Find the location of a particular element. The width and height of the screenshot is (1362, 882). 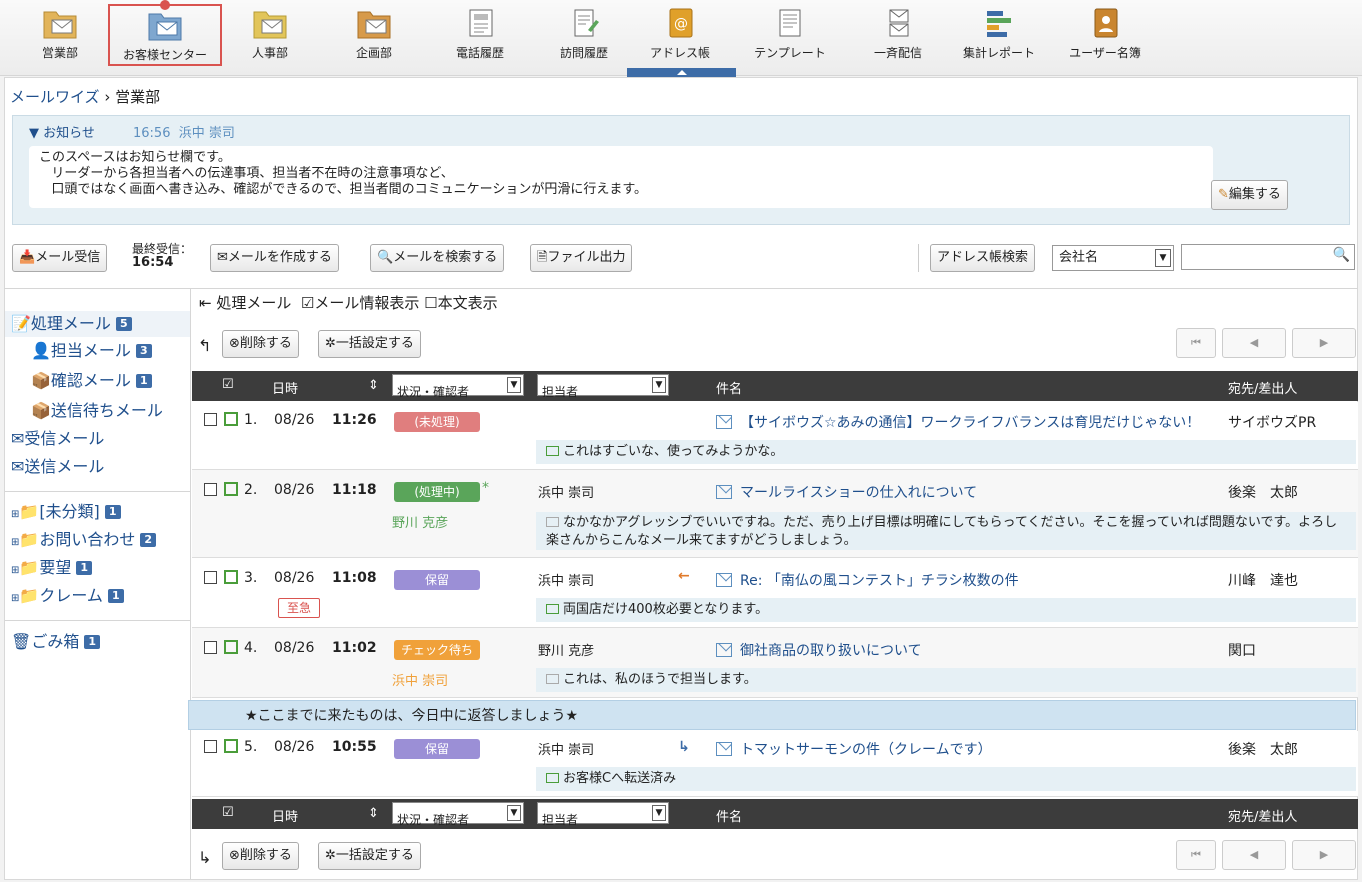

receive-mail-button: 📥メール受信 is located at coordinates (60, 258).